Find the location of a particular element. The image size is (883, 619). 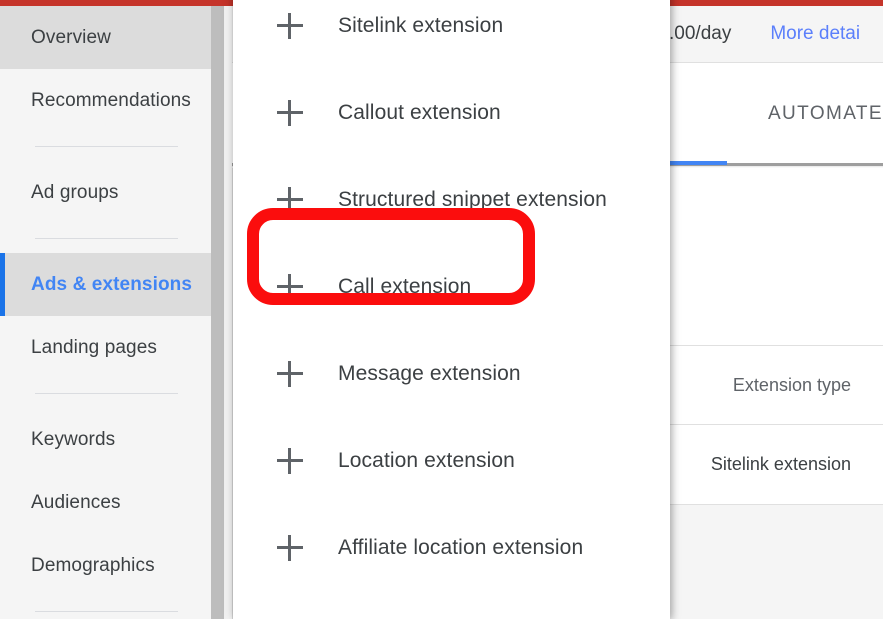

sidebar-item-recommendations: Recommendations is located at coordinates (105, 100).